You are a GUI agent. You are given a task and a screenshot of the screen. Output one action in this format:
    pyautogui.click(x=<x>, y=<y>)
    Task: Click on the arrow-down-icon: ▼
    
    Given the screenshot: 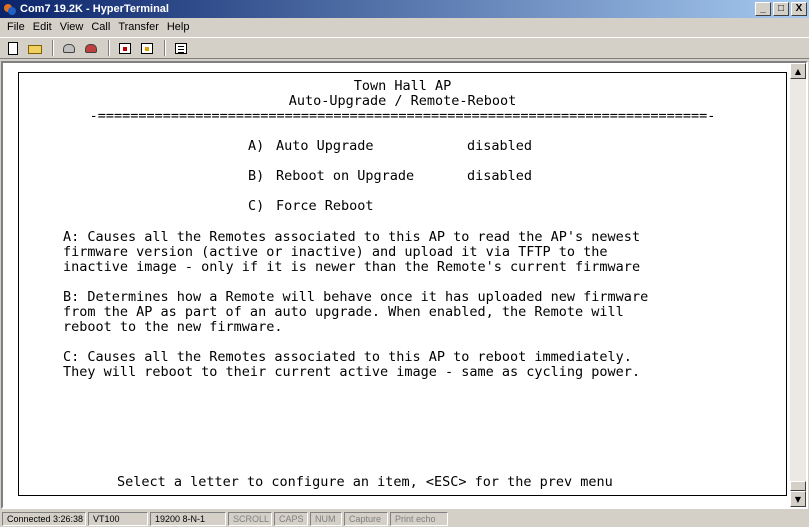 What is the action you would take?
    pyautogui.click(x=798, y=499)
    